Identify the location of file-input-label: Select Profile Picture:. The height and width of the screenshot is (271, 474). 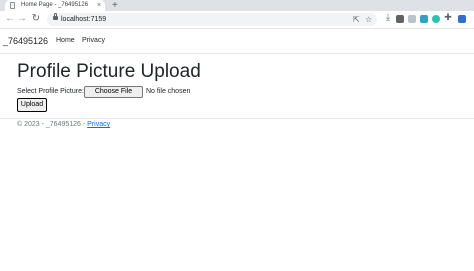
(50, 91).